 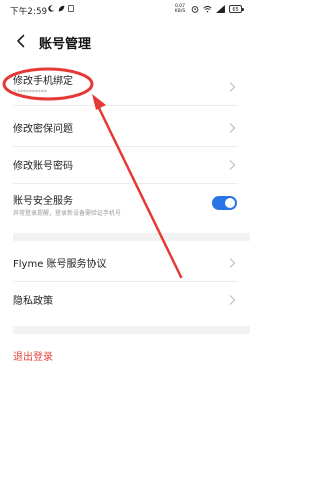 What do you see at coordinates (33, 301) in the screenshot?
I see `settings-item-label: 隐私政策` at bounding box center [33, 301].